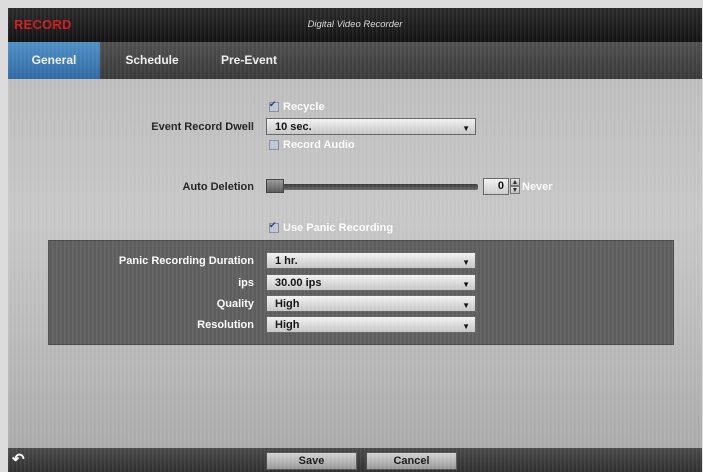  I want to click on back-arrow-icon: ↶, so click(21, 460).